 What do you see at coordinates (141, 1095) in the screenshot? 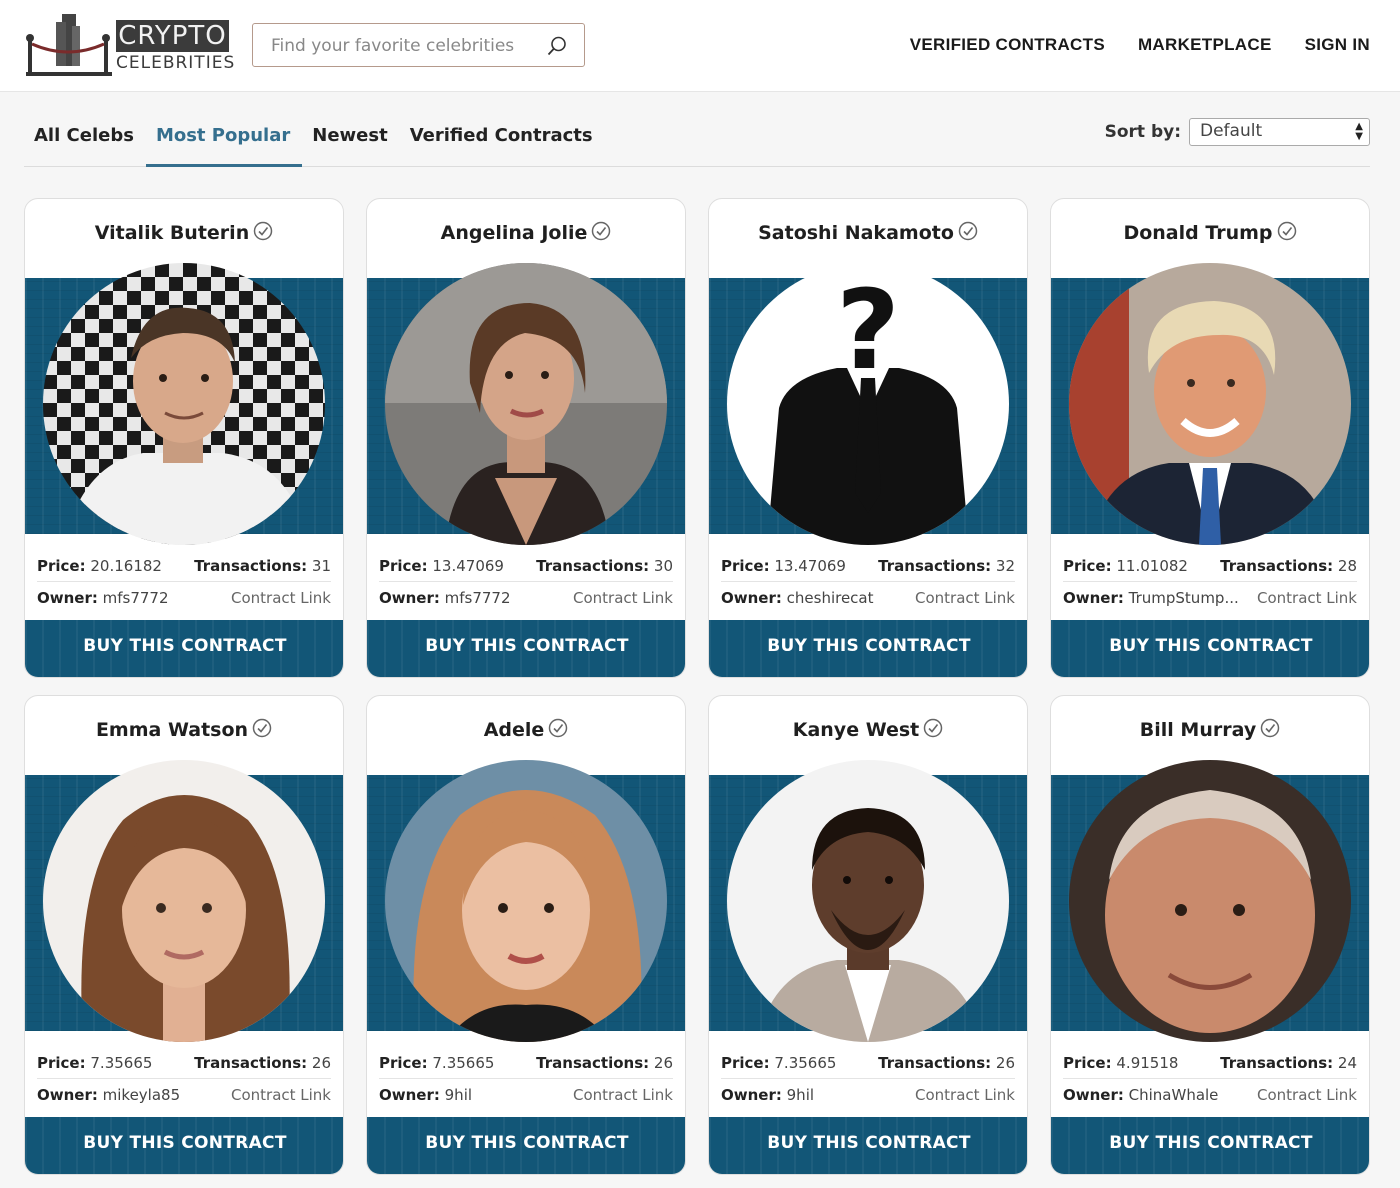
I see `owner-value: mikeyla85` at bounding box center [141, 1095].